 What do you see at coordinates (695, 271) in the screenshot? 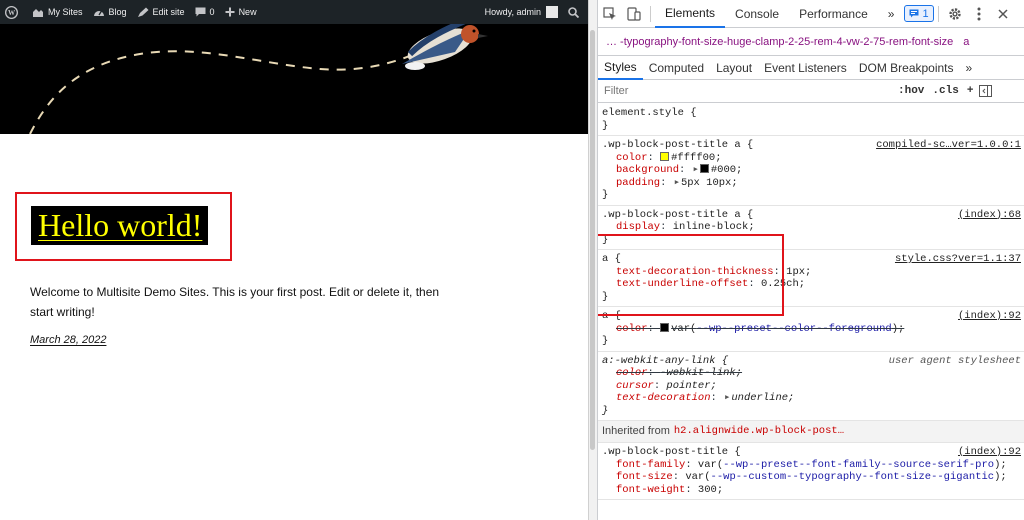
I see `property-name: text-decoration-thickness` at bounding box center [695, 271].